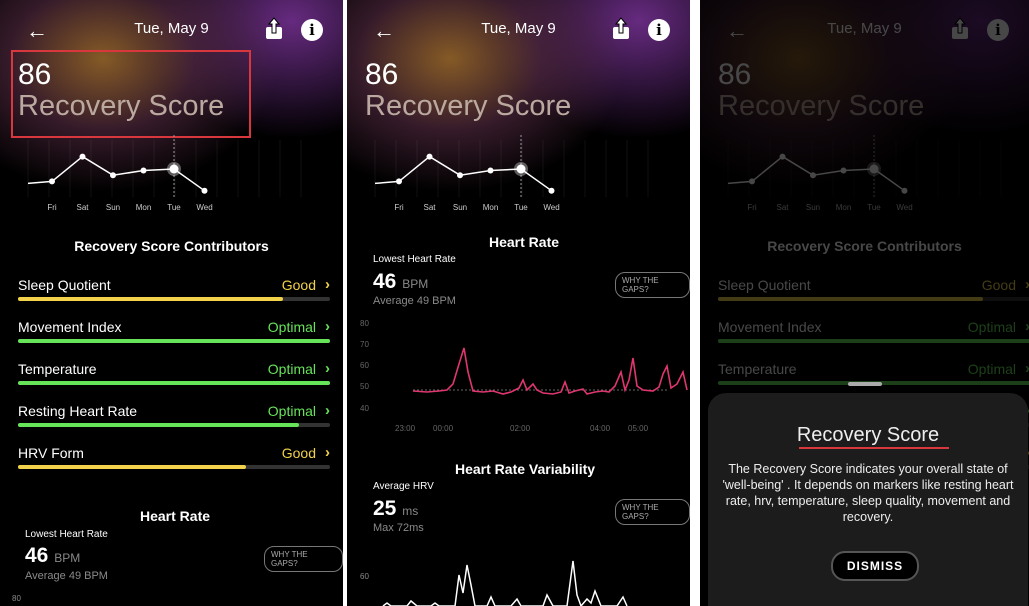 This screenshot has width=1029, height=606. I want to click on contributor-row: HRV Form Good ›, so click(174, 465).